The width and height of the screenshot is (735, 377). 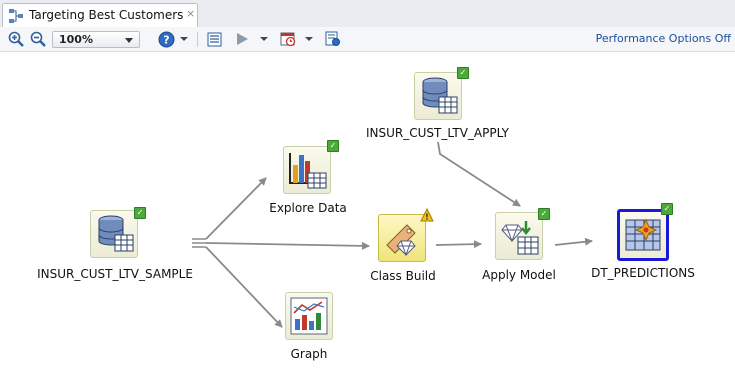 I want to click on event-log-button, so click(x=333, y=39).